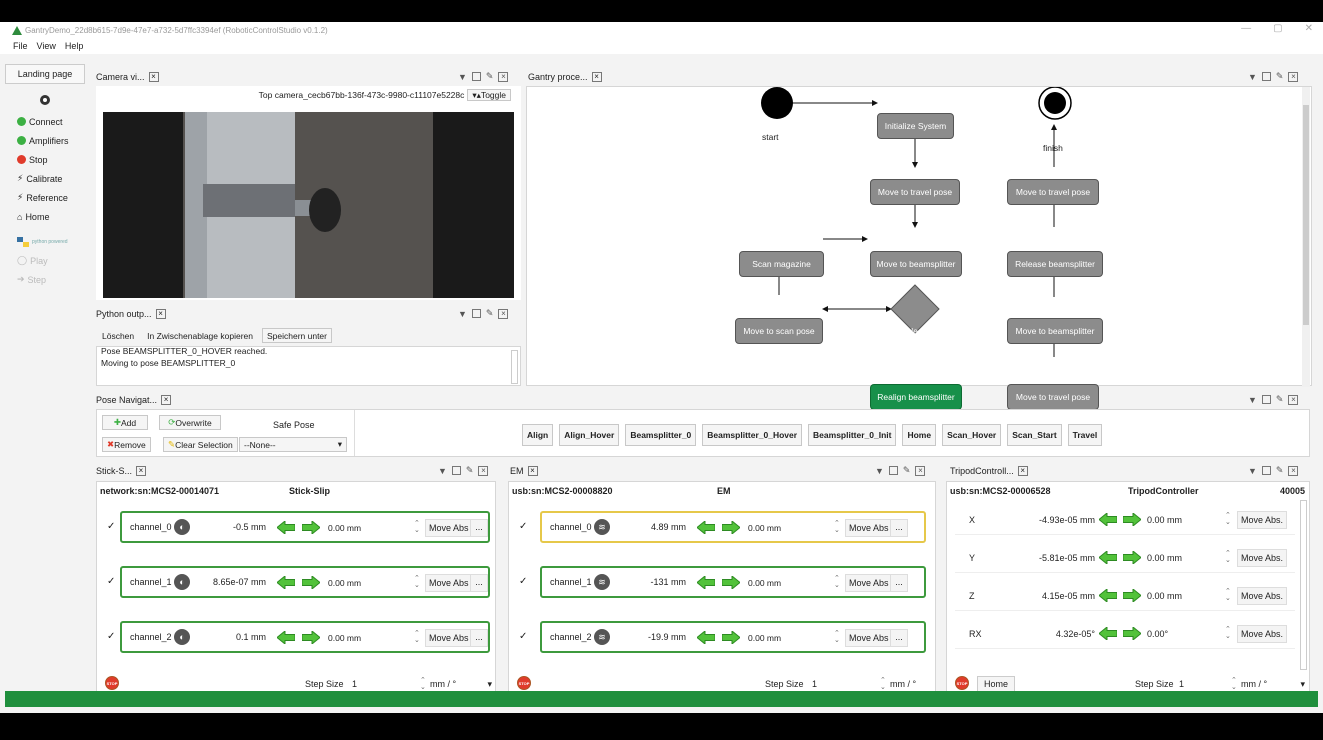 This screenshot has height=740, width=1323. What do you see at coordinates (125, 422) in the screenshot?
I see `add-pose-button: ✚ Add` at bounding box center [125, 422].